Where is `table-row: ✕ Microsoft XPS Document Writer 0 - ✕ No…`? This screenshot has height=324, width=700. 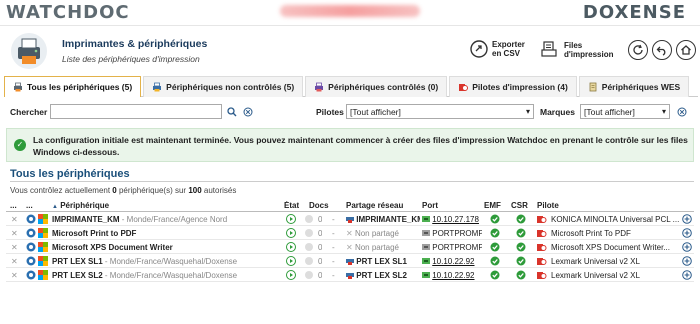
table-row: ✕ Microsoft XPS Document Writer 0 - ✕ No… is located at coordinates (350, 247).